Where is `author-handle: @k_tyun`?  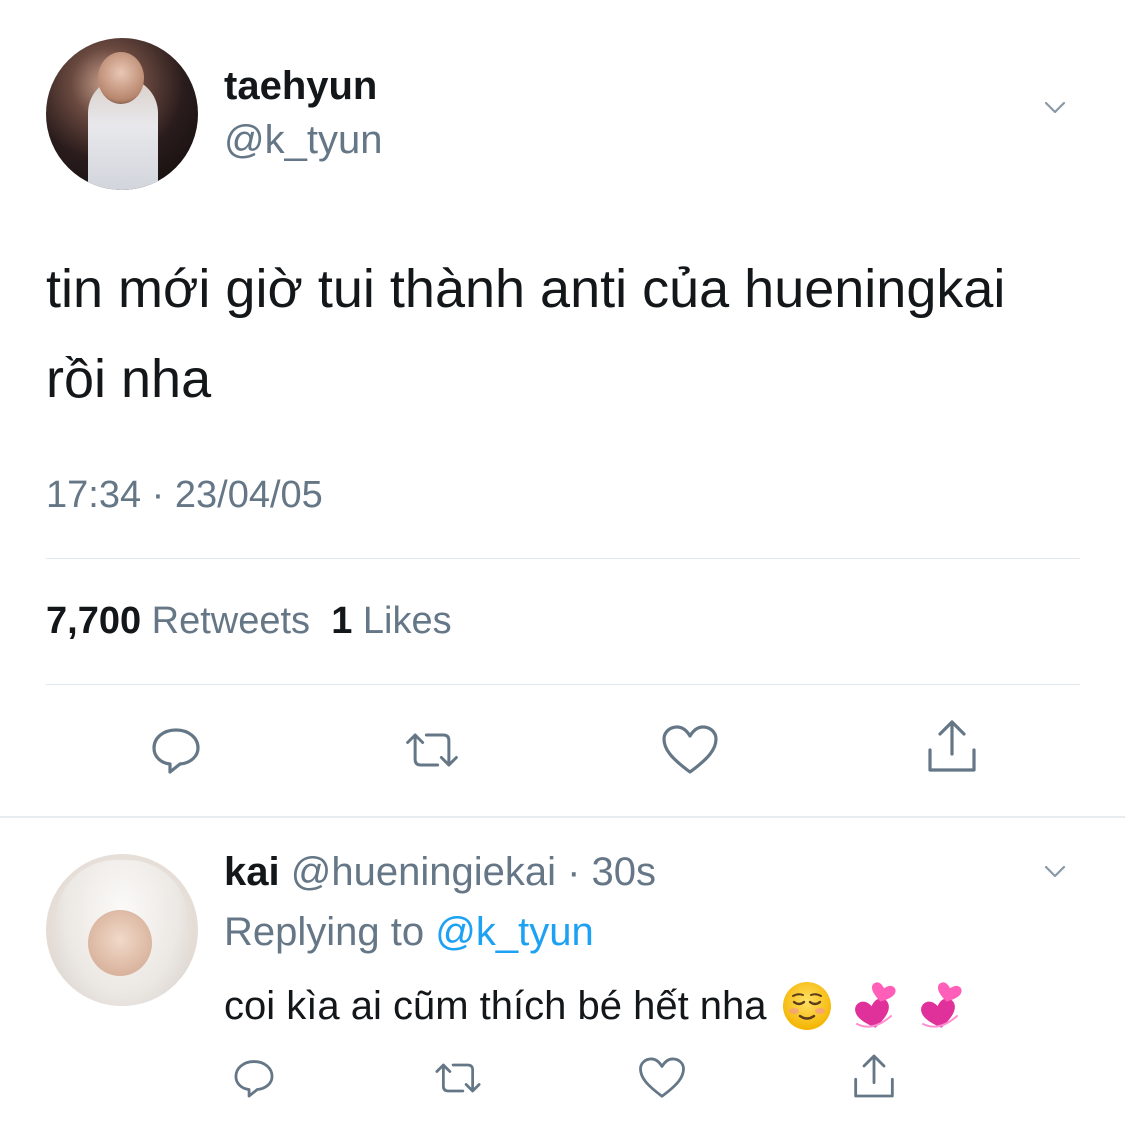 author-handle: @k_tyun is located at coordinates (303, 140).